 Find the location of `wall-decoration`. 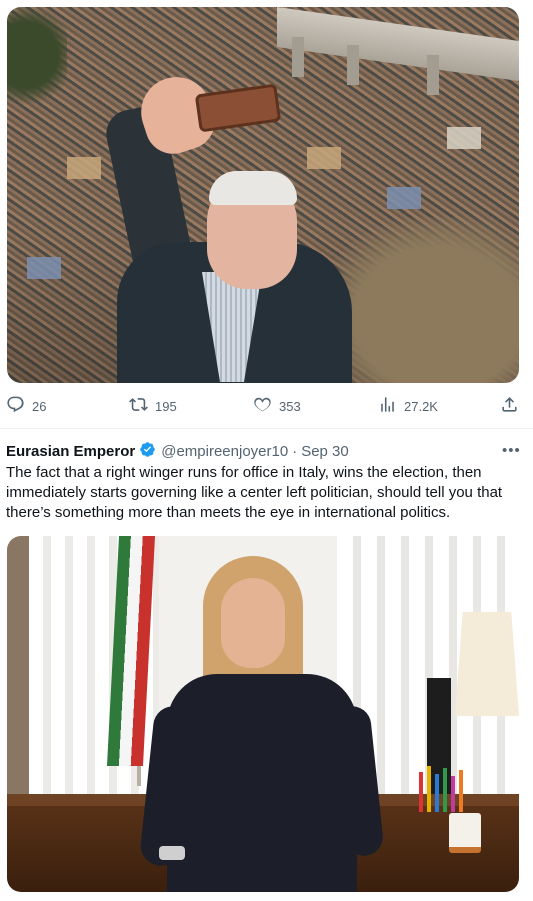

wall-decoration is located at coordinates (18, 666).